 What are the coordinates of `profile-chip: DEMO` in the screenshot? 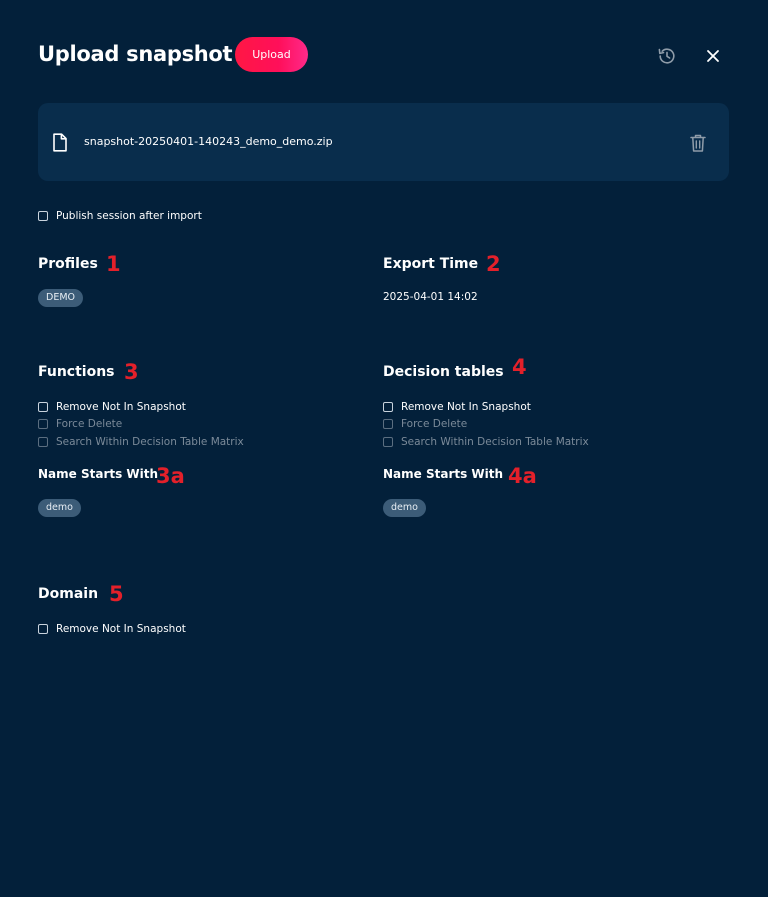 It's located at (60, 298).